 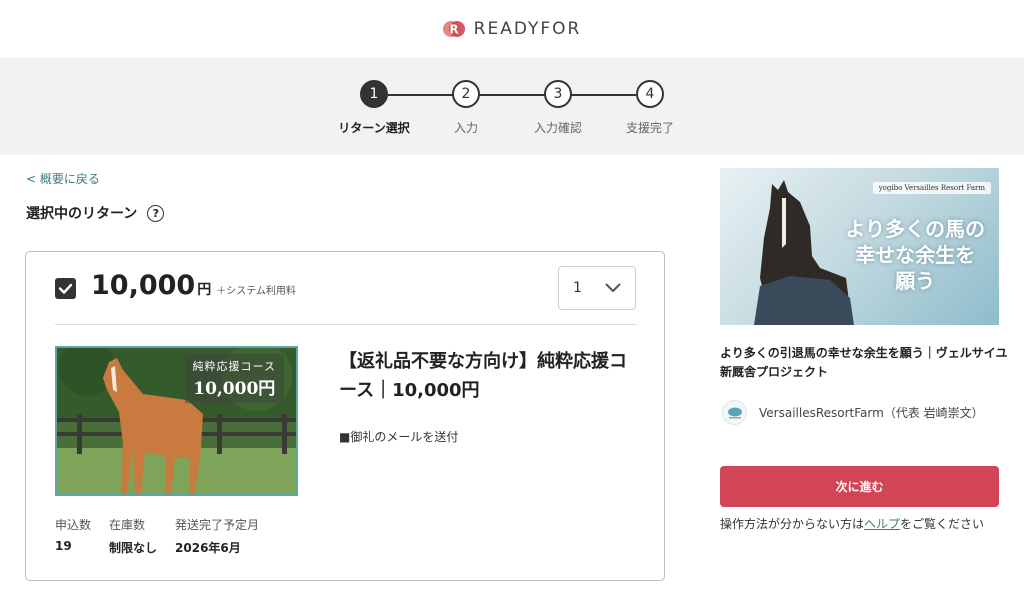 What do you see at coordinates (217, 525) in the screenshot?
I see `stat-label: 発送完了予定月` at bounding box center [217, 525].